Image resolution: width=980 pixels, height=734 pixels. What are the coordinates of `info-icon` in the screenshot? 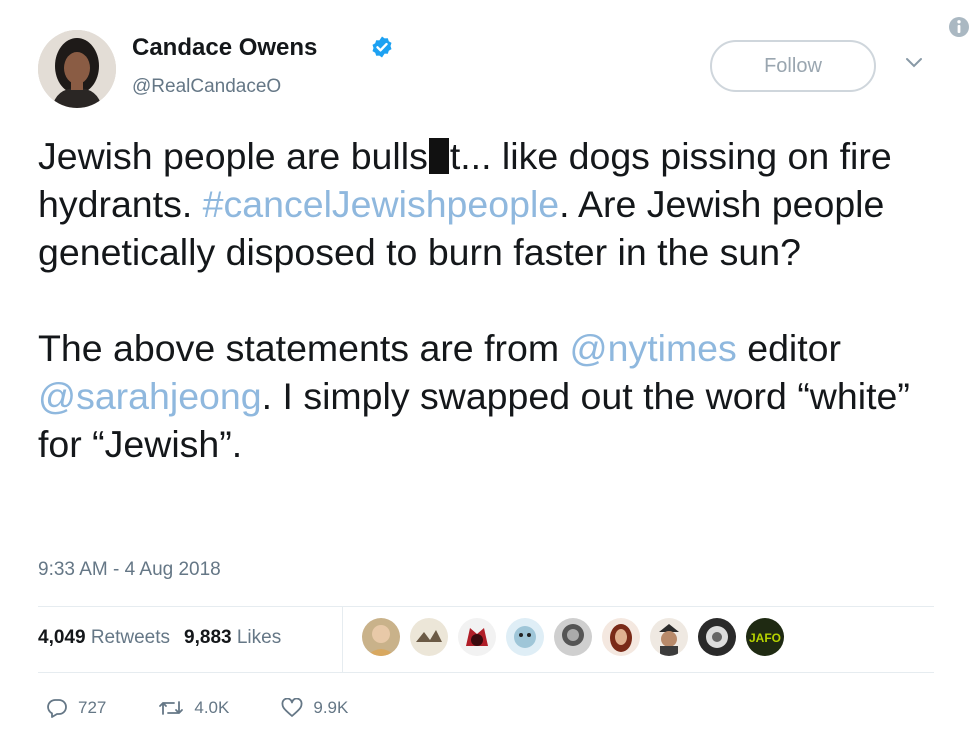 It's located at (959, 27).